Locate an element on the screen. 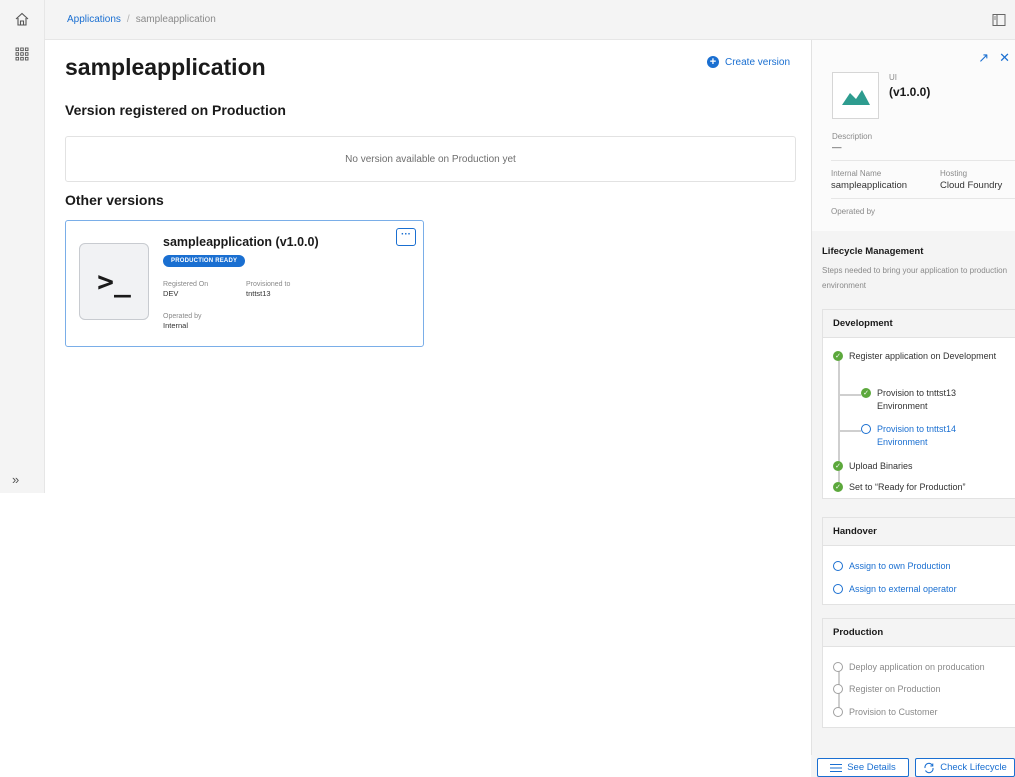 Image resolution: width=1015 pixels, height=777 pixels. version-card-title: sampleapplication (v1.0.0) is located at coordinates (241, 242).